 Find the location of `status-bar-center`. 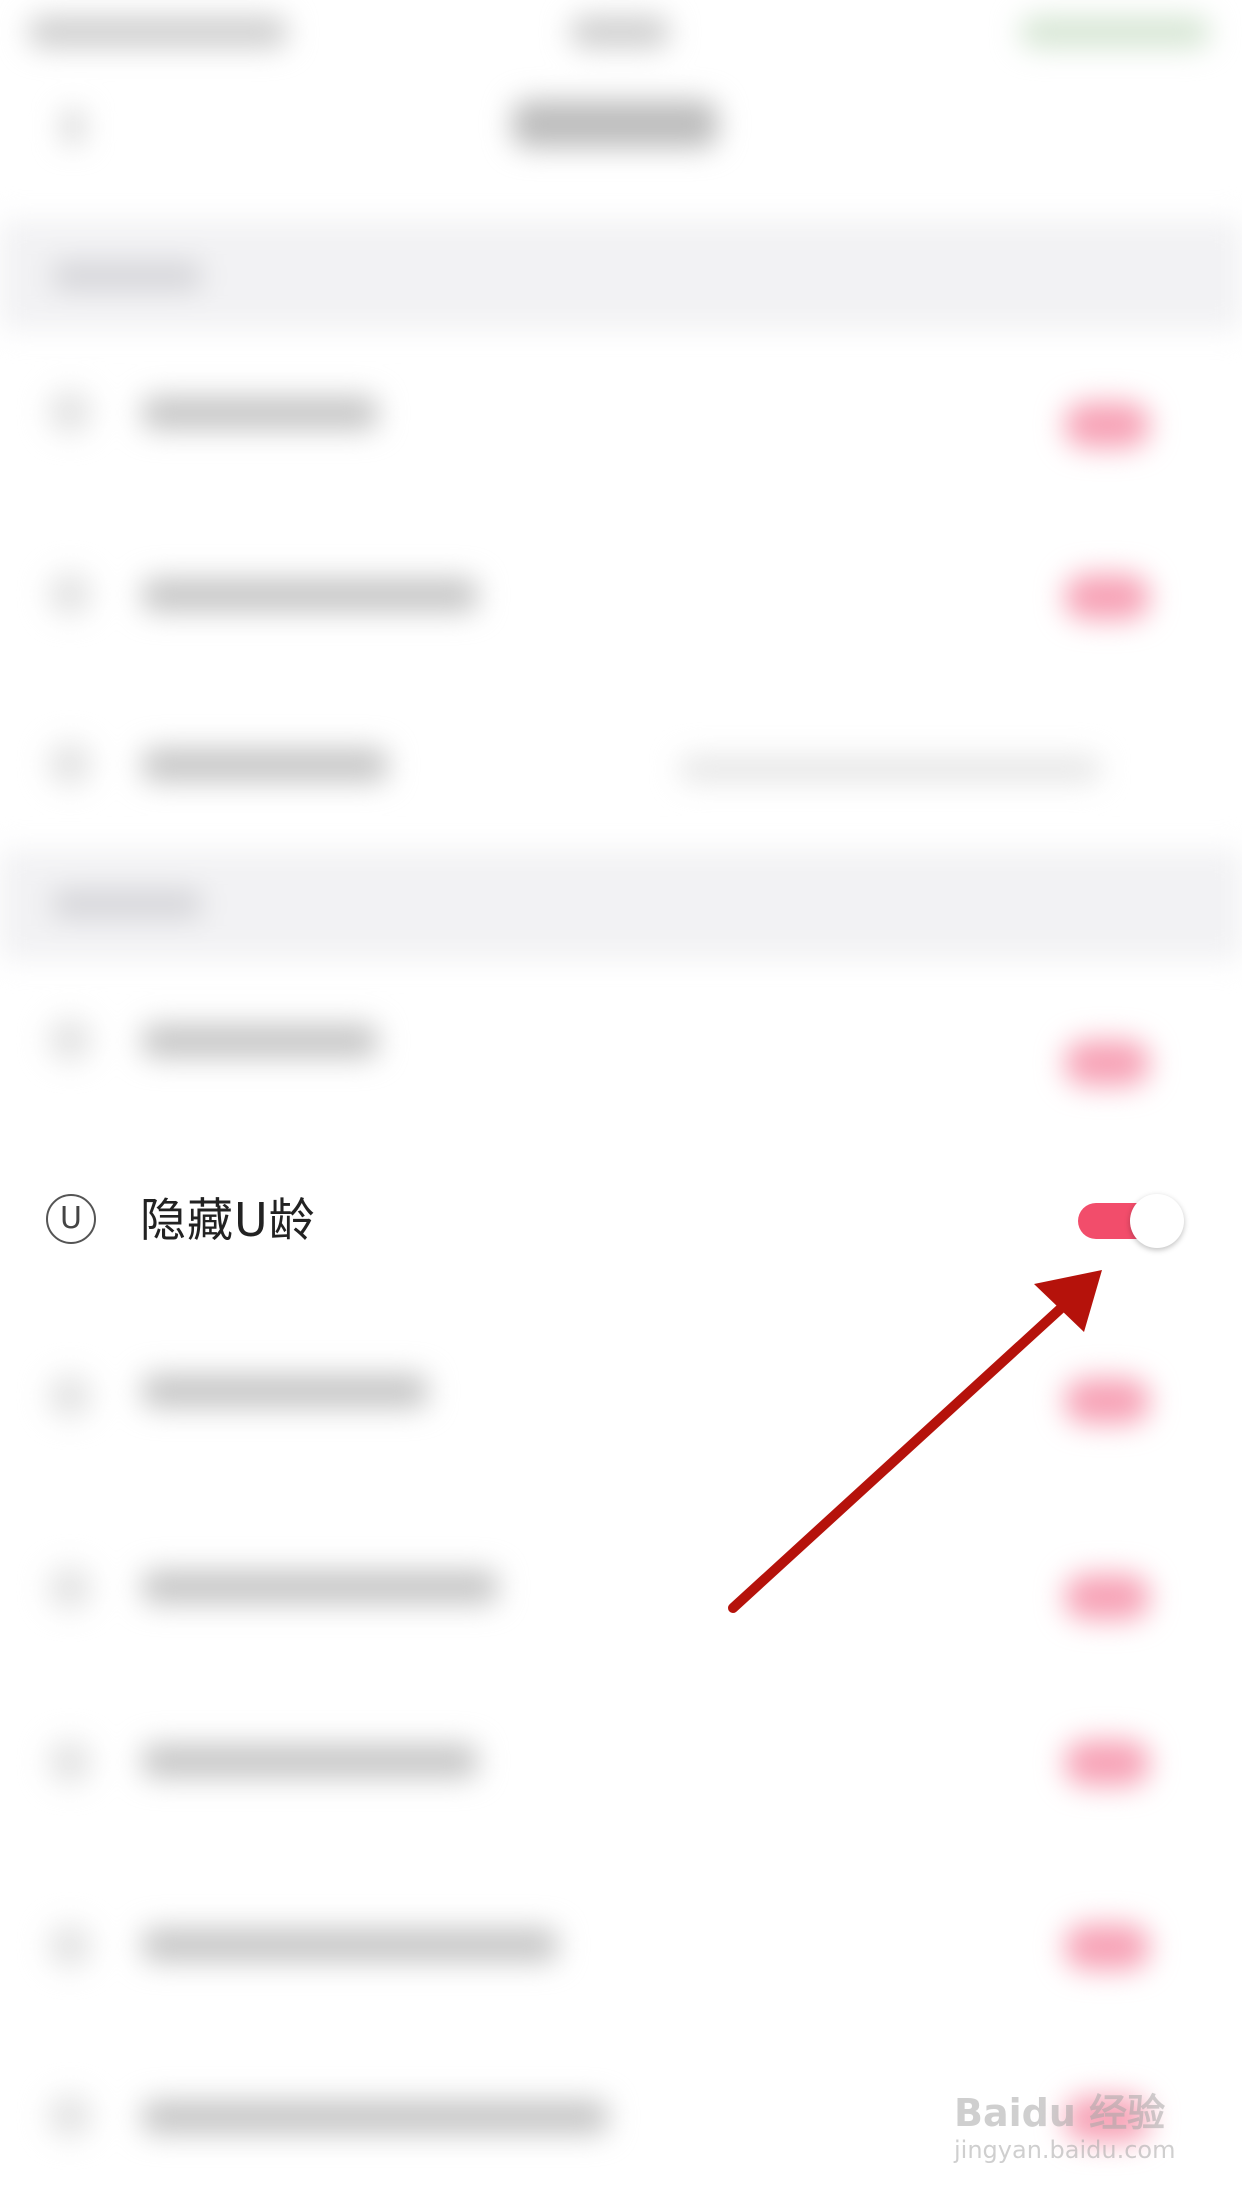

status-bar-center is located at coordinates (620, 32).